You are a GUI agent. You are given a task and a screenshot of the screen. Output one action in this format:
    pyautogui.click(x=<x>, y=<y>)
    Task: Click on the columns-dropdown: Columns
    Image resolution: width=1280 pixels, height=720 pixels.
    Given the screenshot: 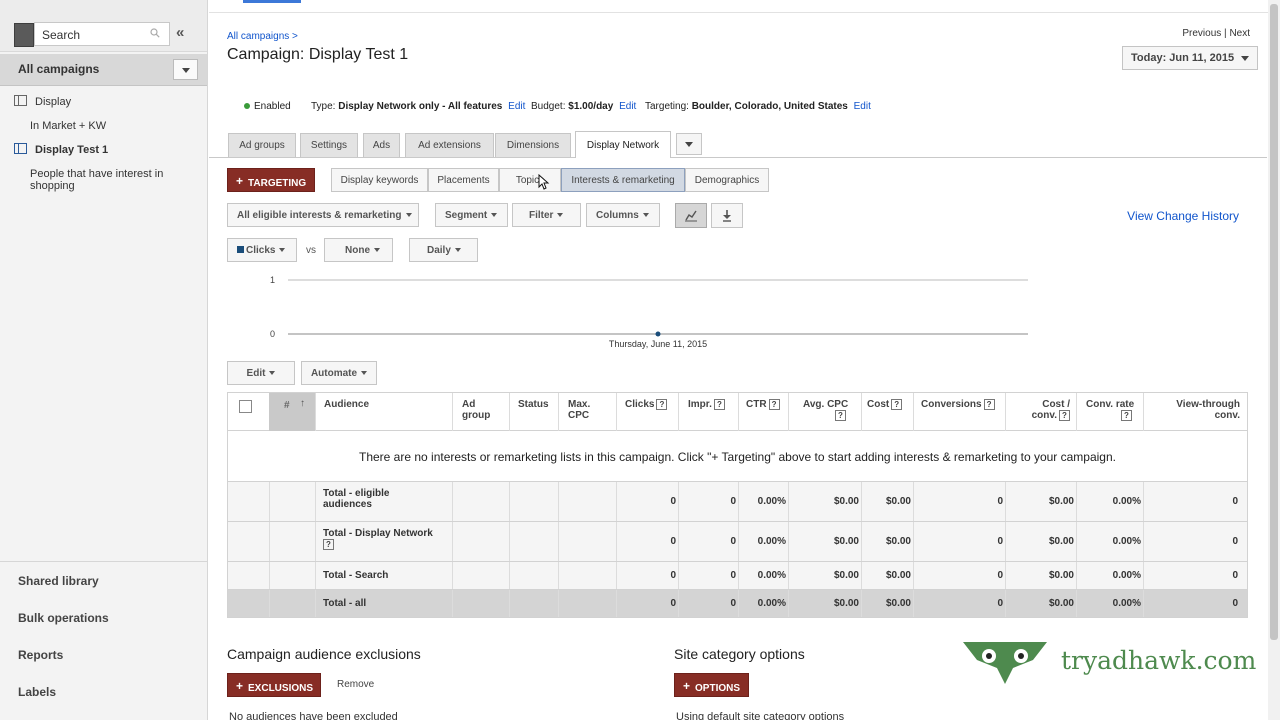 What is the action you would take?
    pyautogui.click(x=623, y=215)
    